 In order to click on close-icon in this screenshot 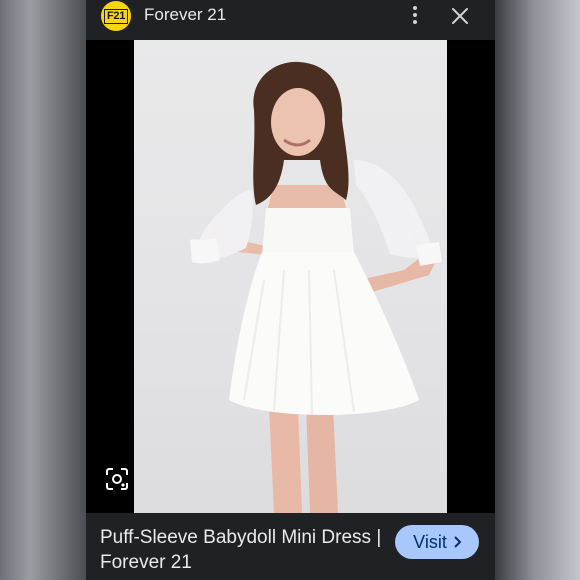, I will do `click(460, 16)`.